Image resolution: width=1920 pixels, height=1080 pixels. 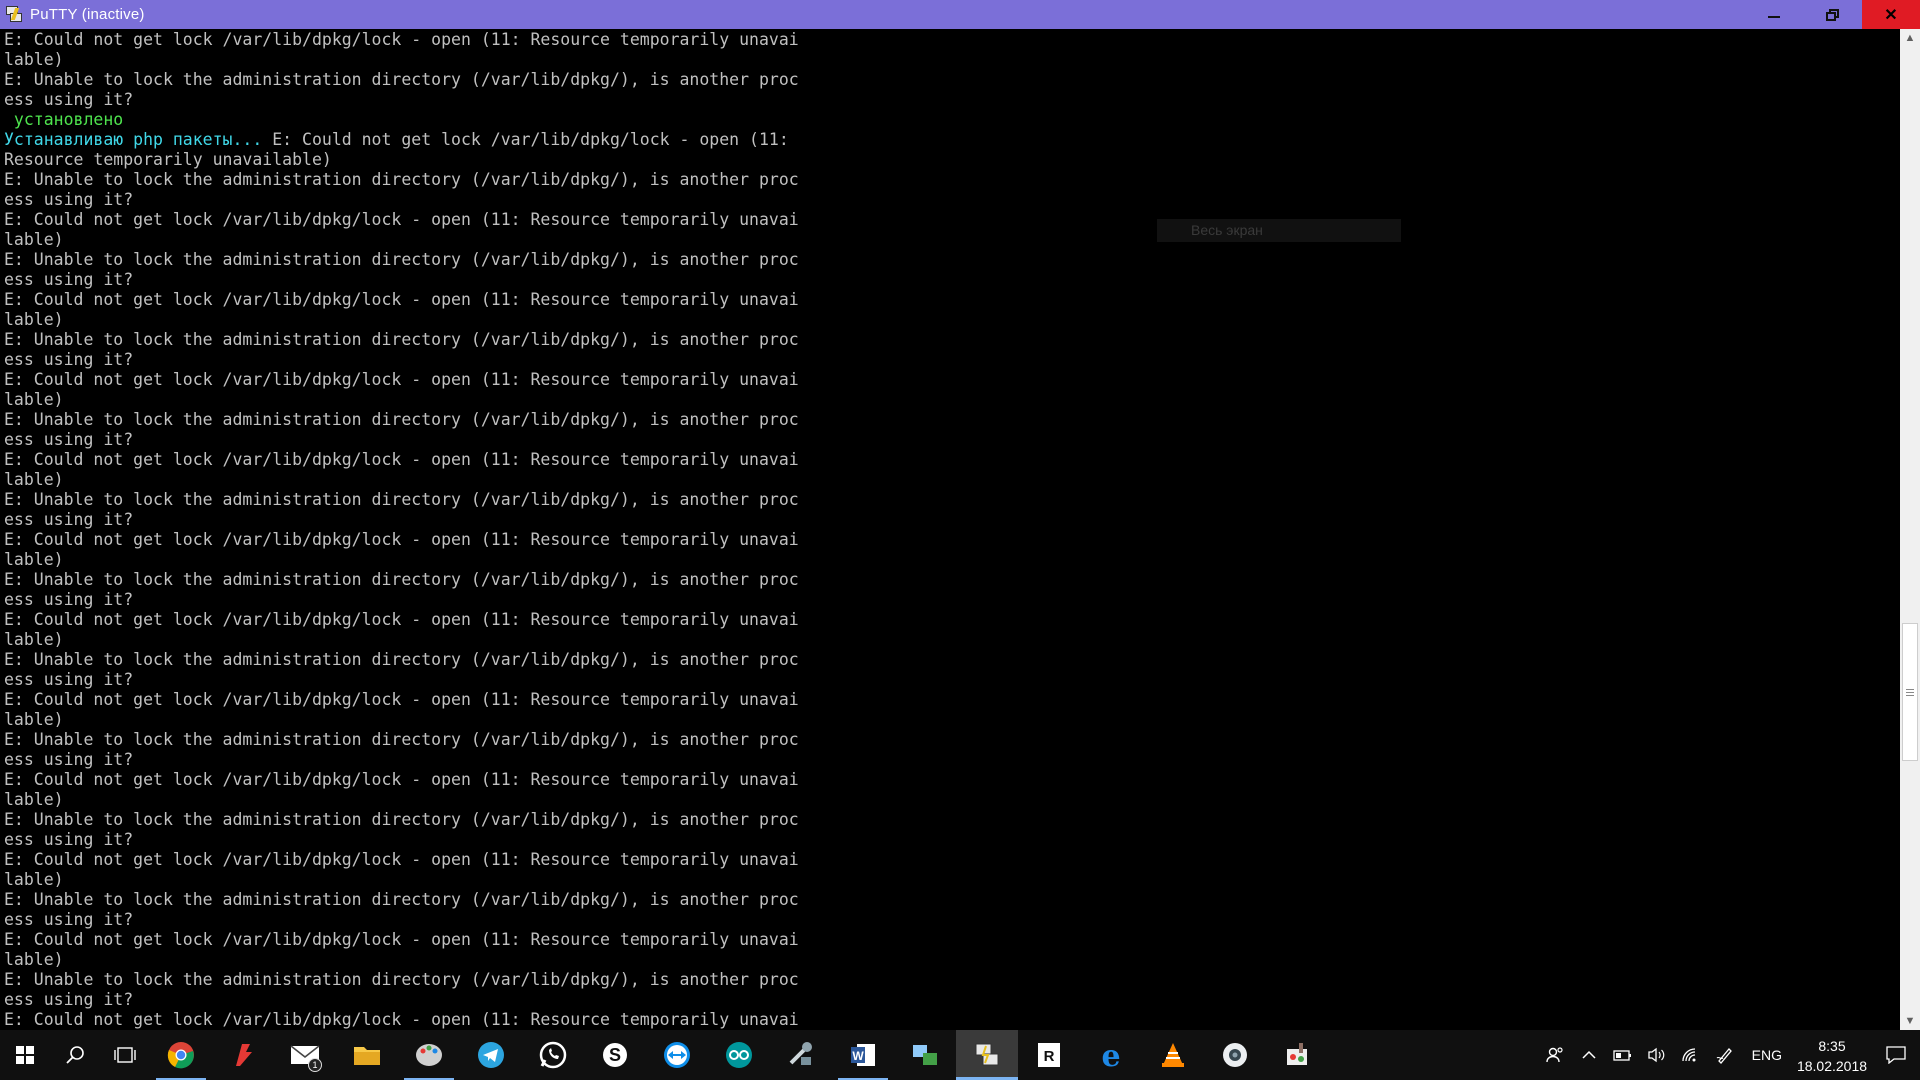 I want to click on putty-app-icon, so click(x=14, y=15).